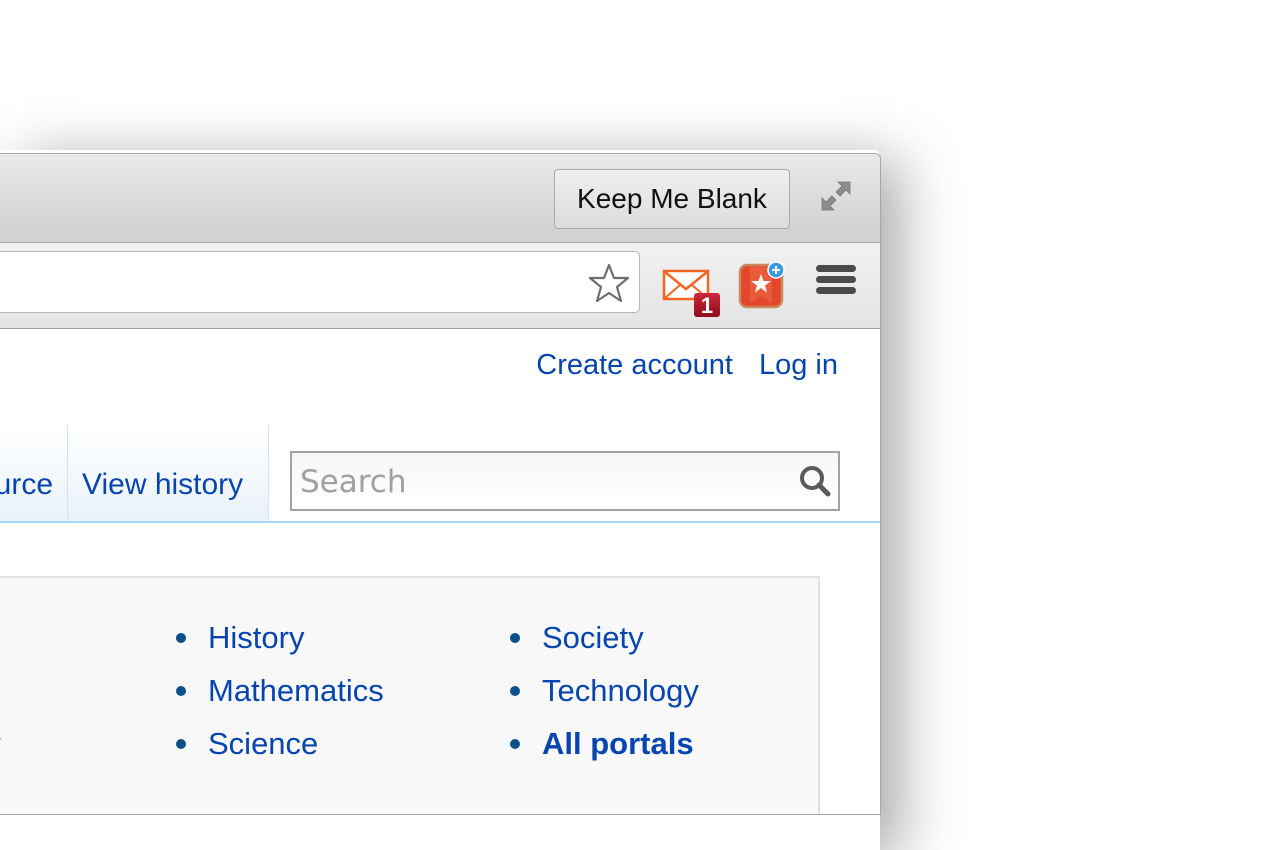 The width and height of the screenshot is (1280, 850). Describe the element at coordinates (798, 365) in the screenshot. I see `log-in-link: Log in` at that location.